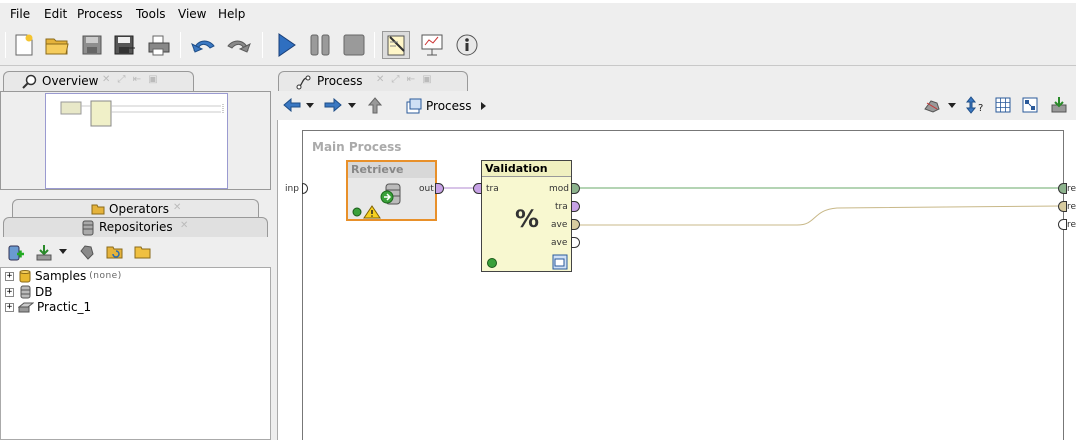  Describe the element at coordinates (24, 45) in the screenshot. I see `new-icon` at that location.